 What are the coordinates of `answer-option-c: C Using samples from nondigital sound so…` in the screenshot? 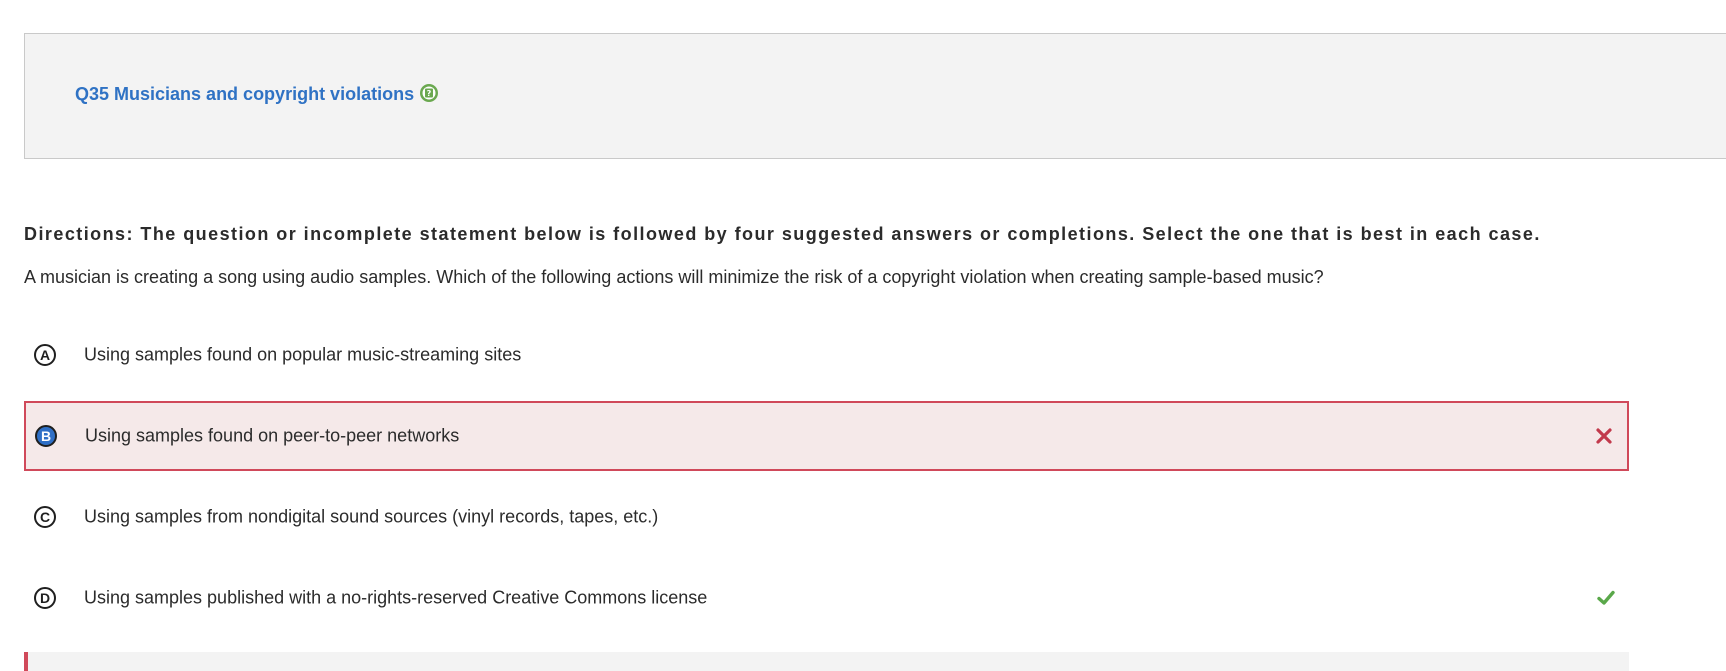 It's located at (826, 517).